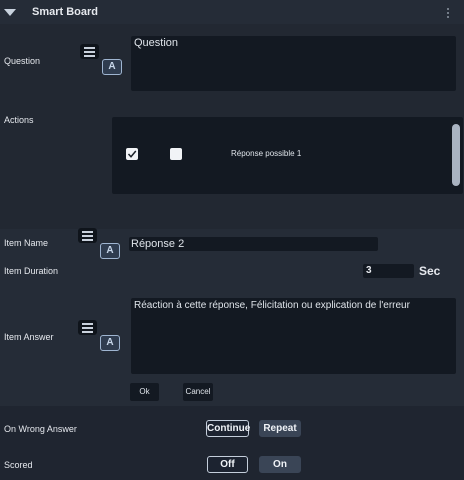  What do you see at coordinates (176, 154) in the screenshot?
I see `action-checkbox-correct` at bounding box center [176, 154].